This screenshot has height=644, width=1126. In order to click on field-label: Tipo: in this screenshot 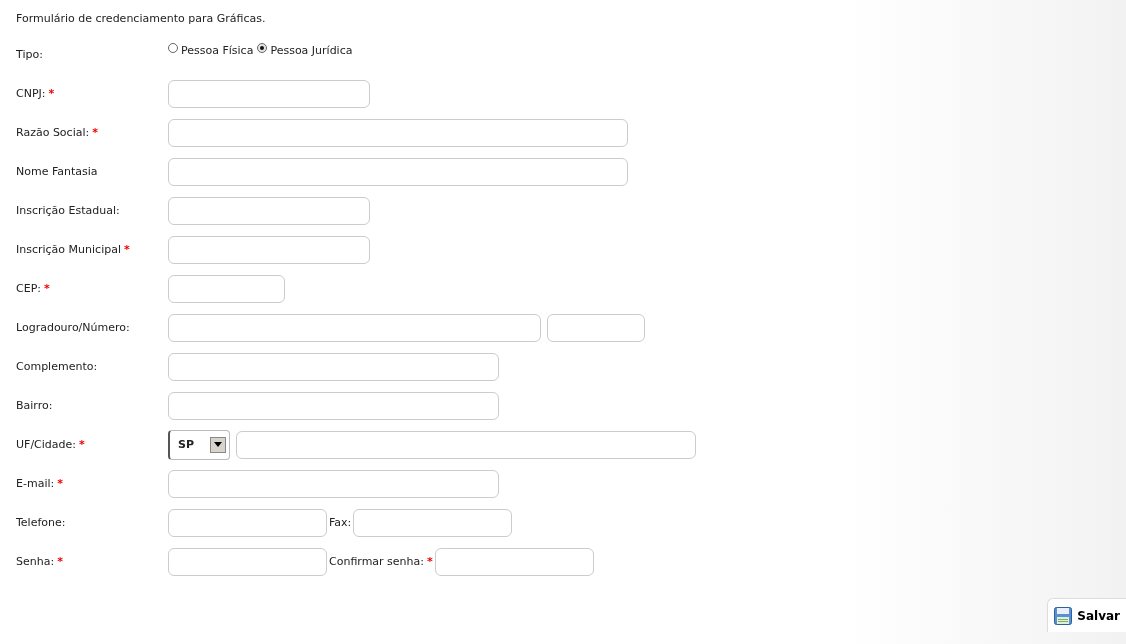, I will do `click(29, 54)`.